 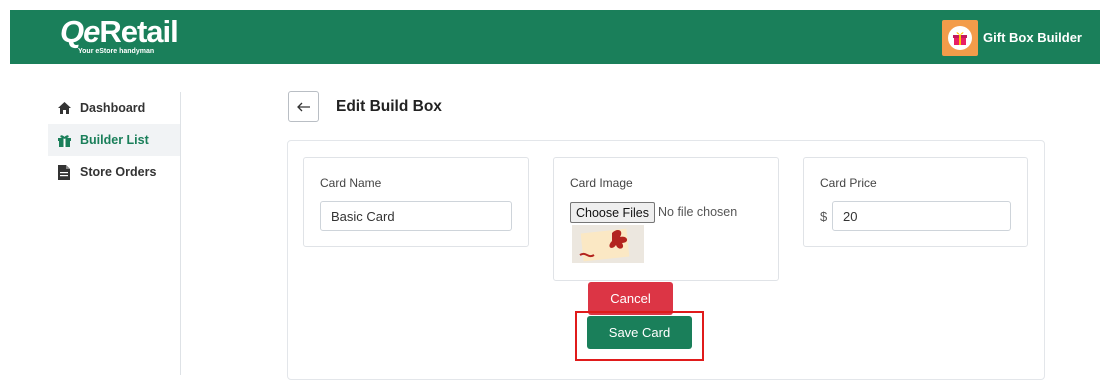 What do you see at coordinates (639, 332) in the screenshot?
I see `save-card-button: Save Card` at bounding box center [639, 332].